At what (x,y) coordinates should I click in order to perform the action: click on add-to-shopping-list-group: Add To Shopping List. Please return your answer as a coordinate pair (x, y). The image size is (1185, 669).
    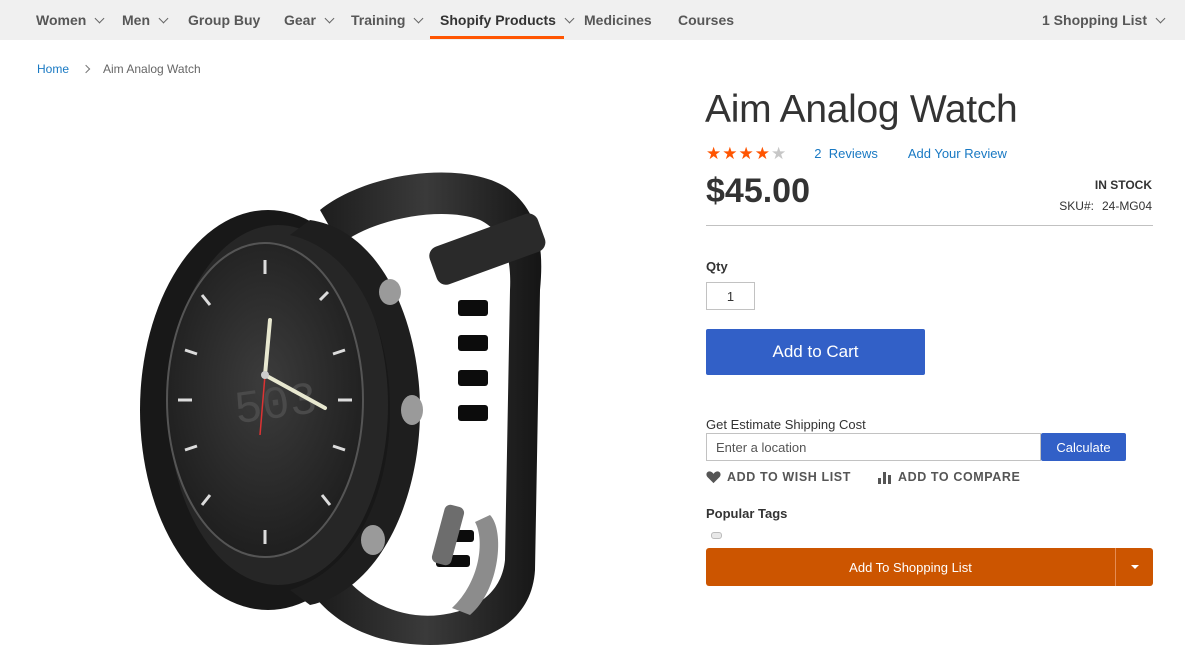
    Looking at the image, I should click on (929, 567).